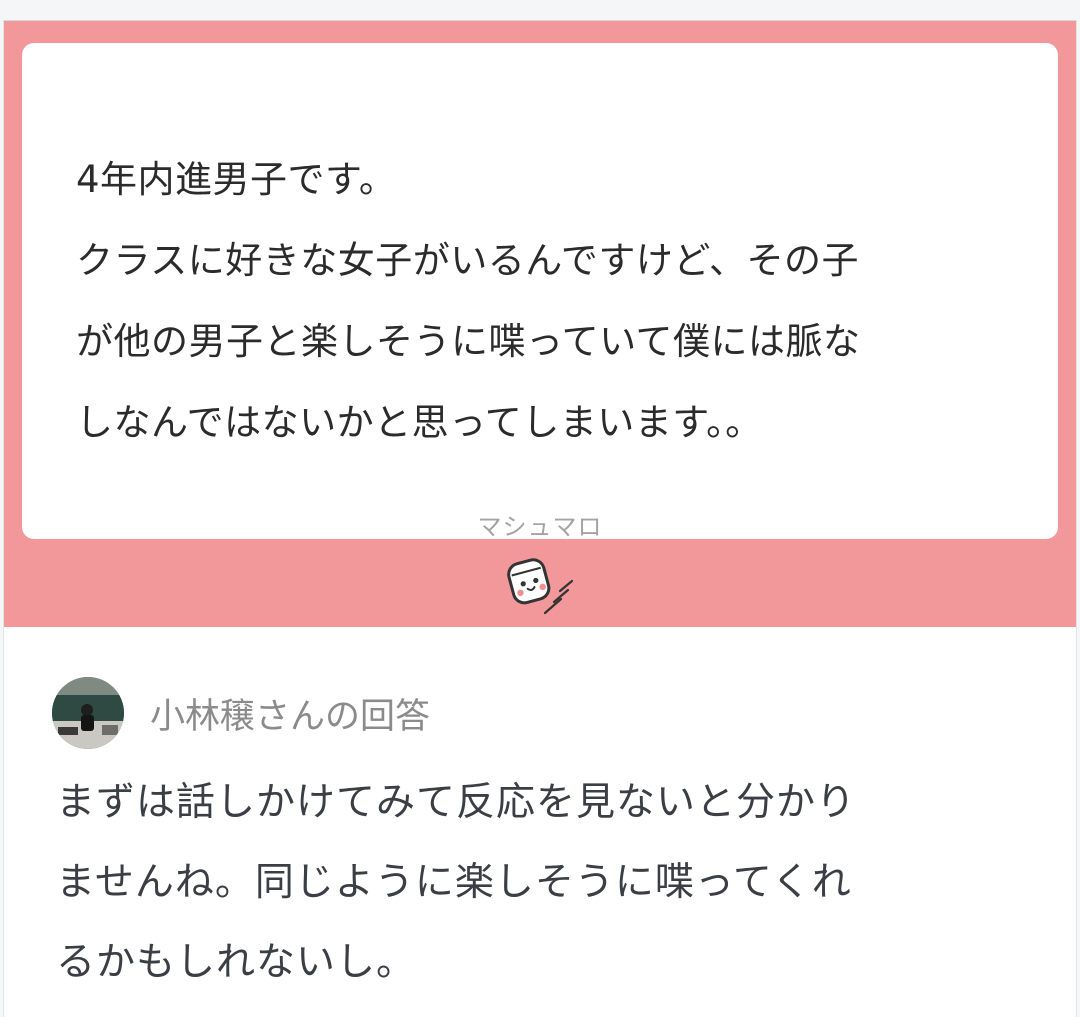 The width and height of the screenshot is (1080, 1017). Describe the element at coordinates (236, 962) in the screenshot. I see `answer-line: るかもしれないし。` at that location.